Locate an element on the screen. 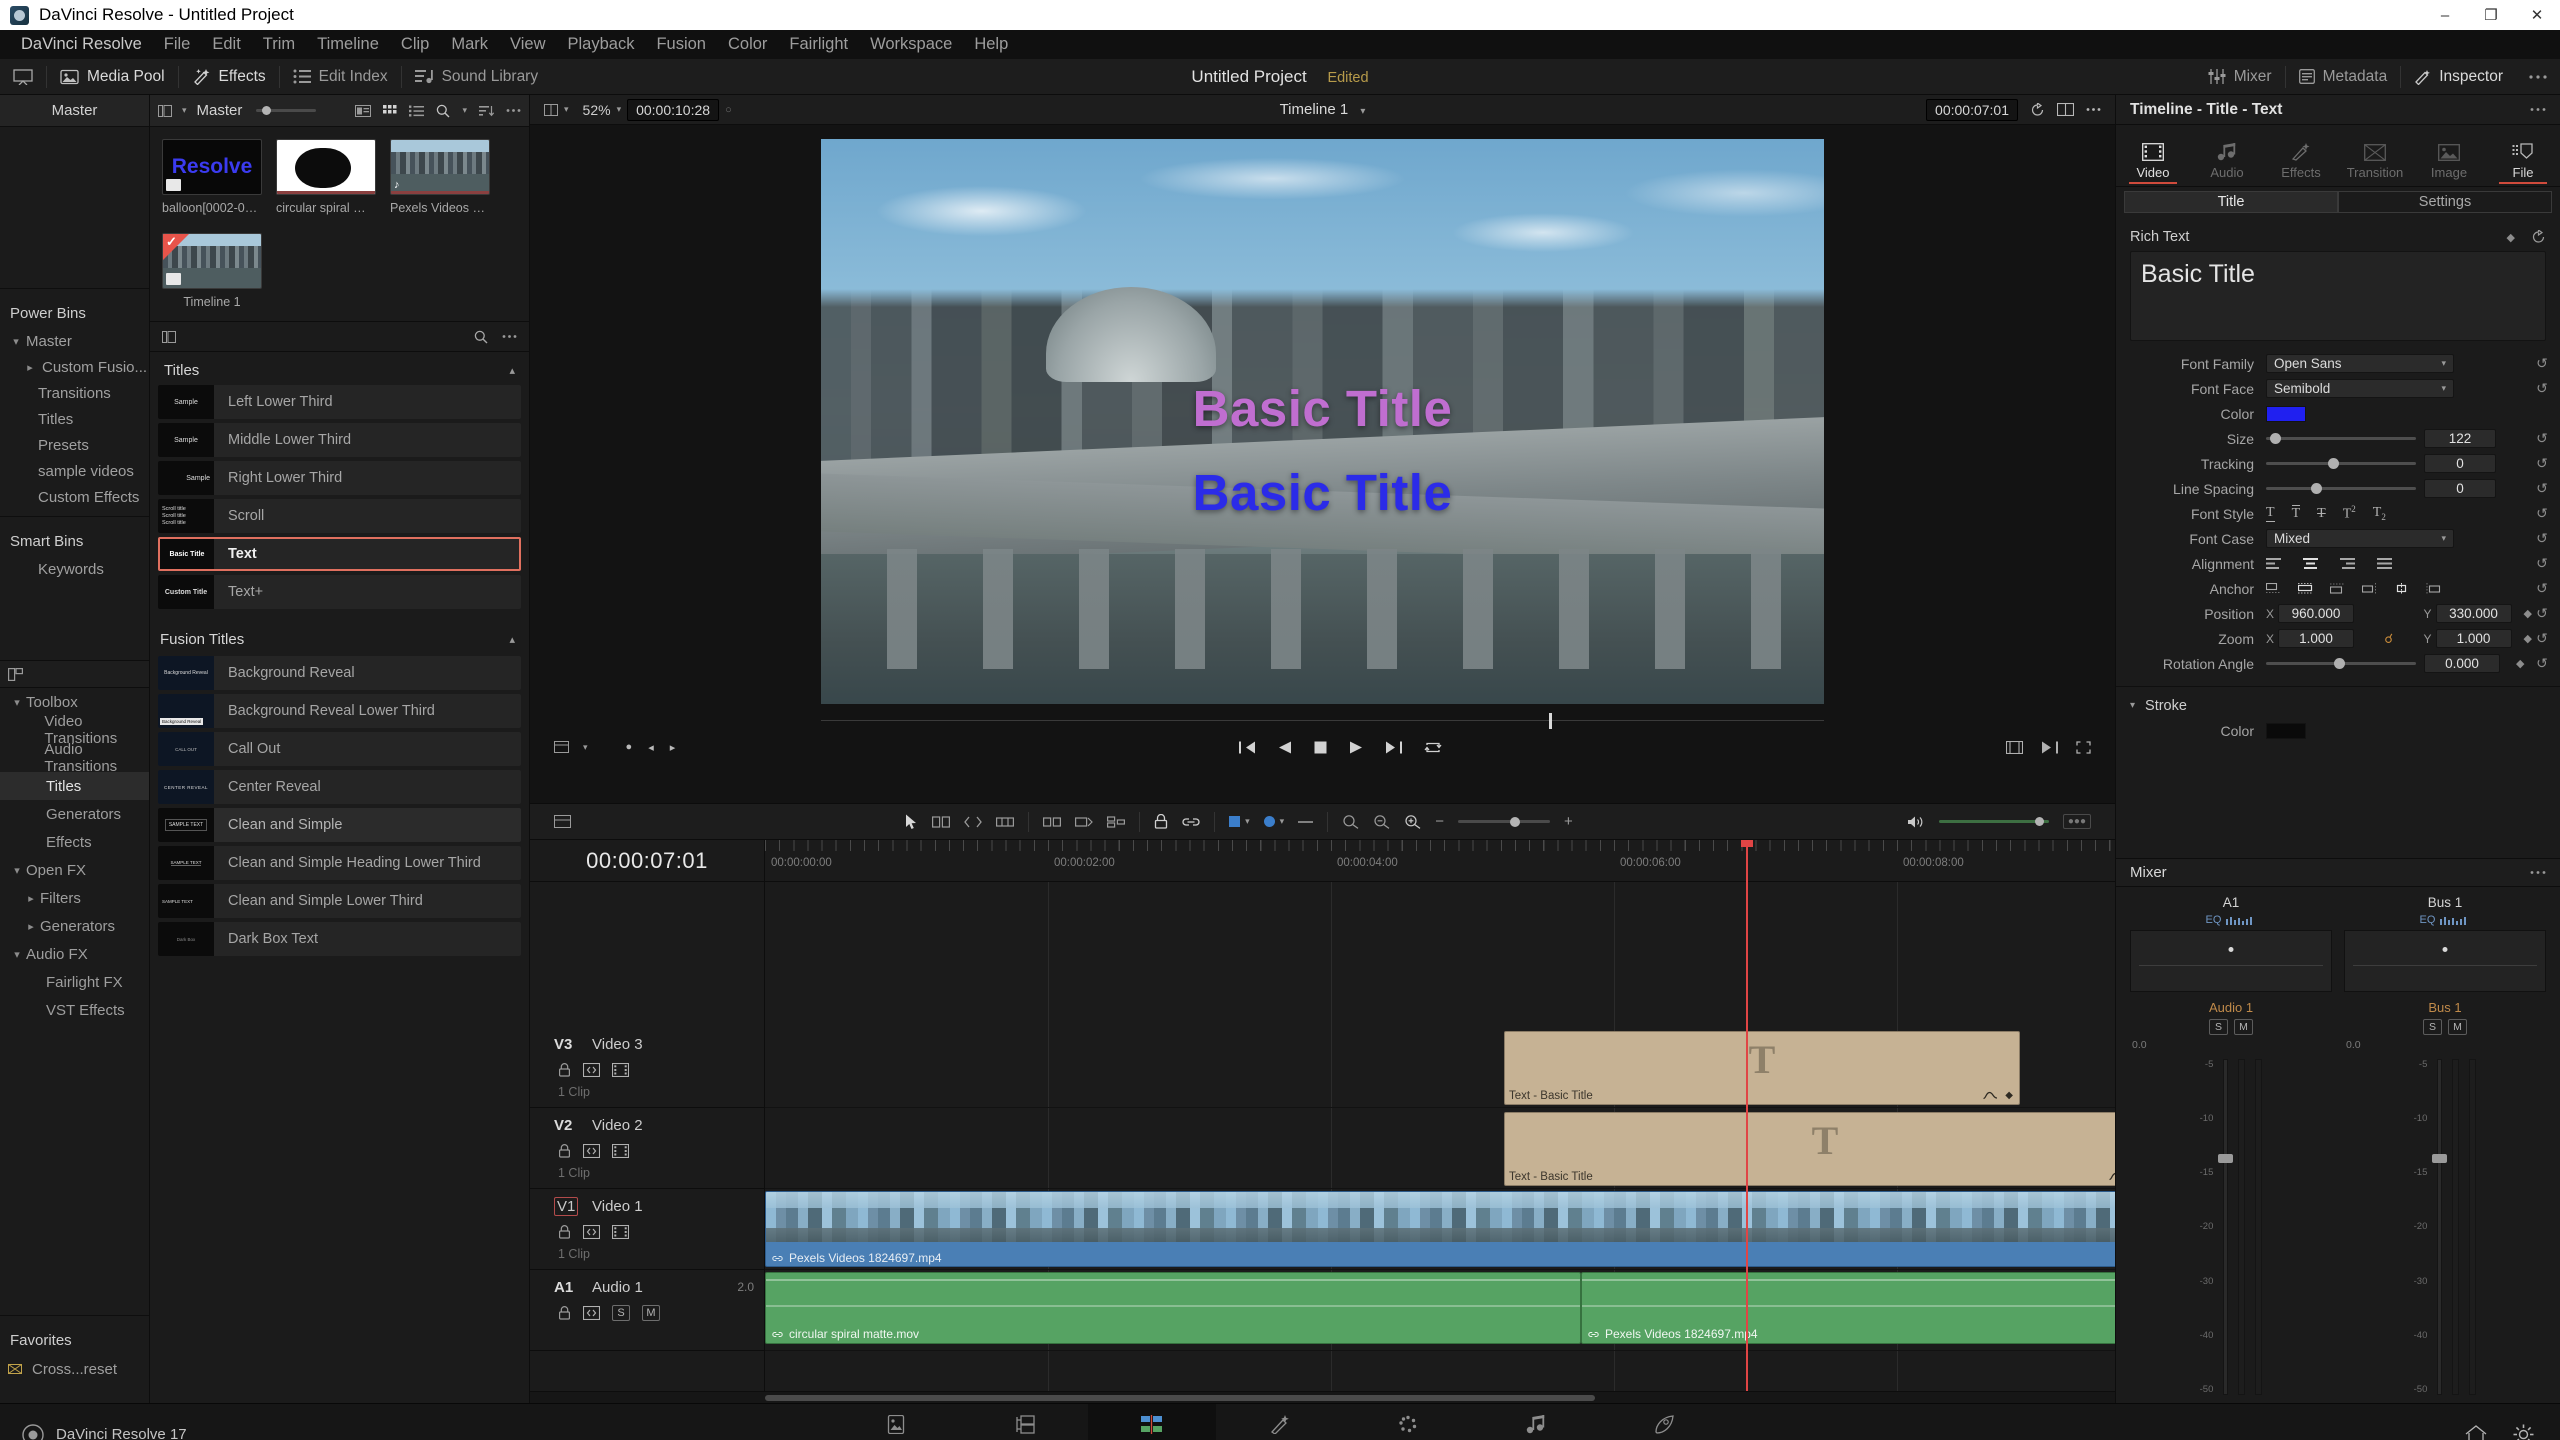 The width and height of the screenshot is (2560, 1440). line-spacing-value: 0 is located at coordinates (2460, 488).